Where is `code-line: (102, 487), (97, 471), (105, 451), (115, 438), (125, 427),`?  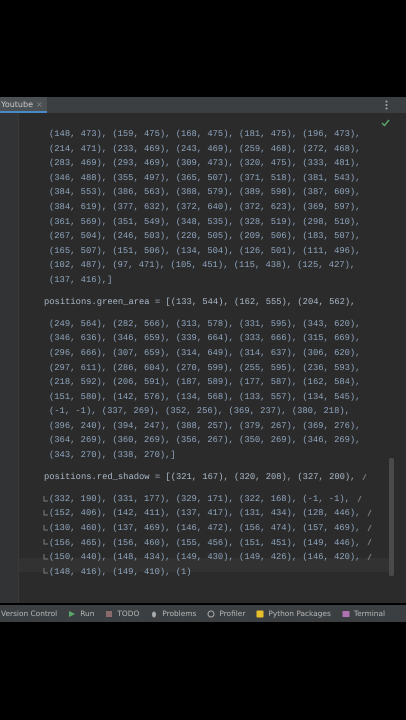
code-line: (102, 487), (97, 471), (105, 451), (115, 438), (125, 427), is located at coordinates (202, 265).